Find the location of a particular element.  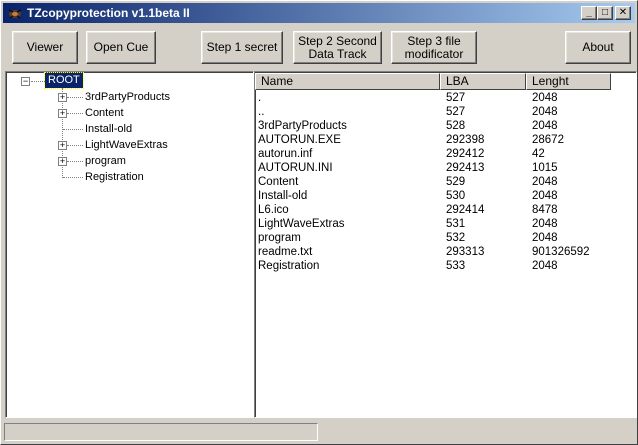

cell-name: AUTORUN.EXE is located at coordinates (299, 140).